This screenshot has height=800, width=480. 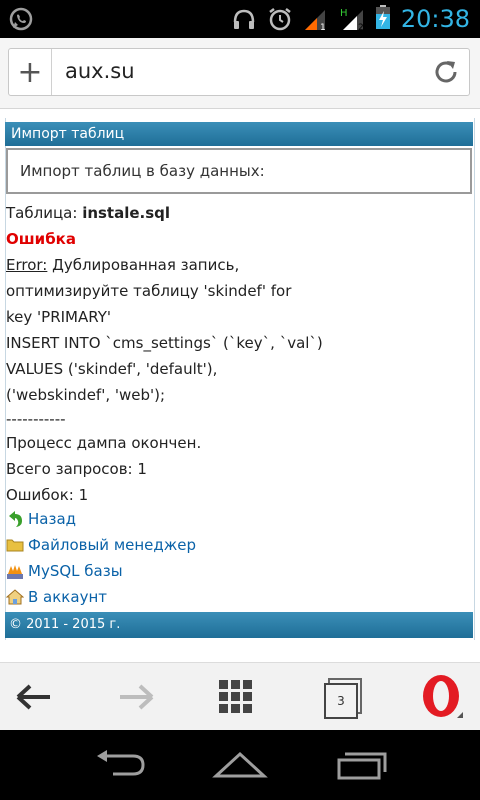 What do you see at coordinates (27, 265) in the screenshot?
I see `error-label: Error:` at bounding box center [27, 265].